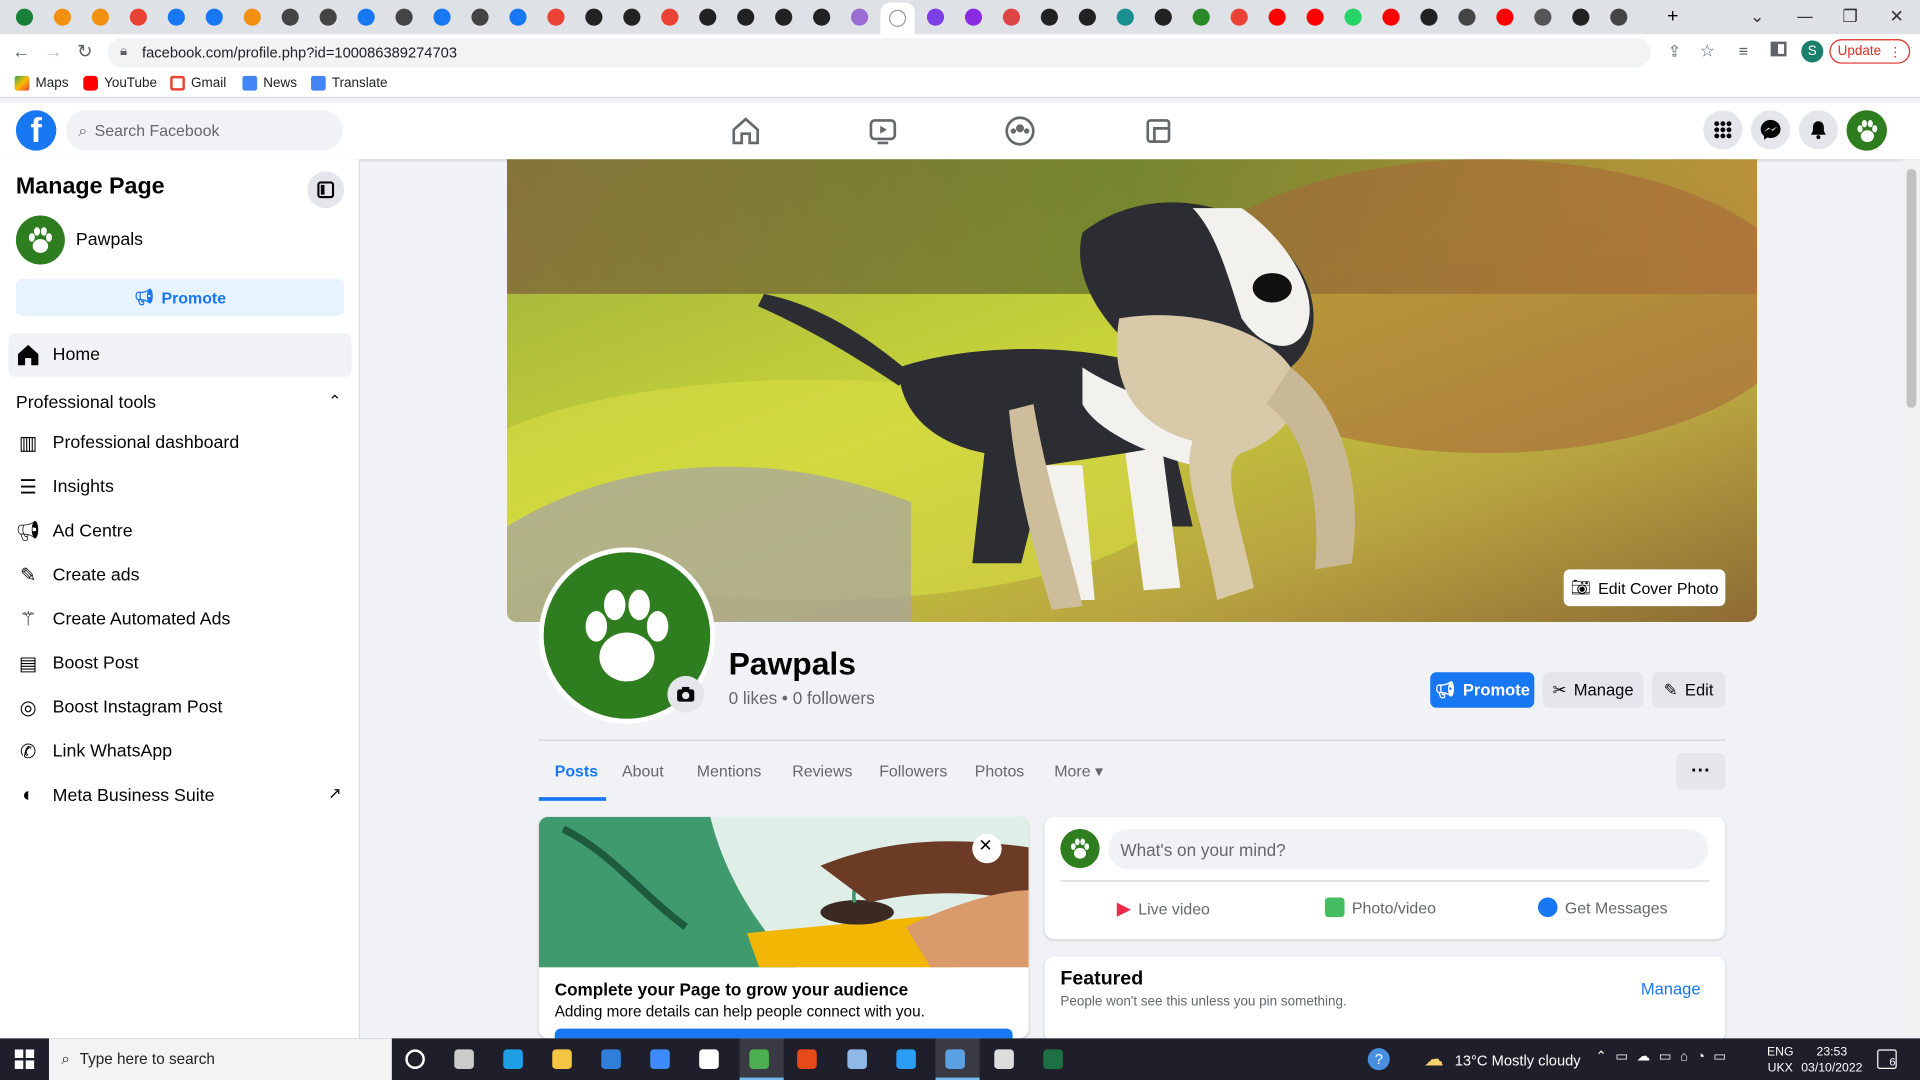  Describe the element at coordinates (1644, 588) in the screenshot. I see `edit-cover-photo-button: 📷︎ Edit Cover Photo` at that location.